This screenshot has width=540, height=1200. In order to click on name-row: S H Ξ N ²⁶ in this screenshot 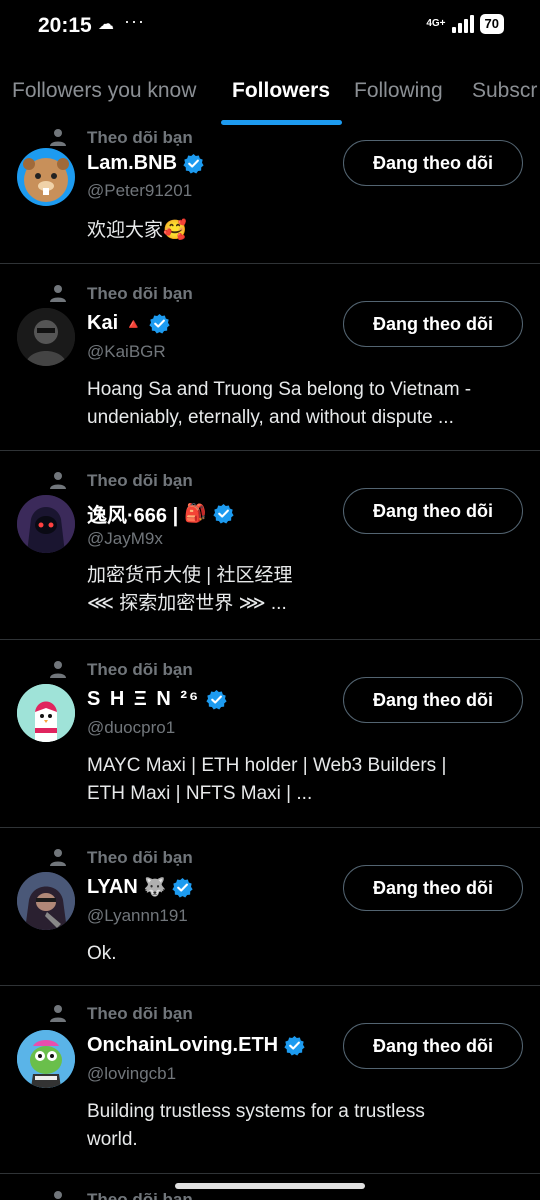, I will do `click(157, 699)`.